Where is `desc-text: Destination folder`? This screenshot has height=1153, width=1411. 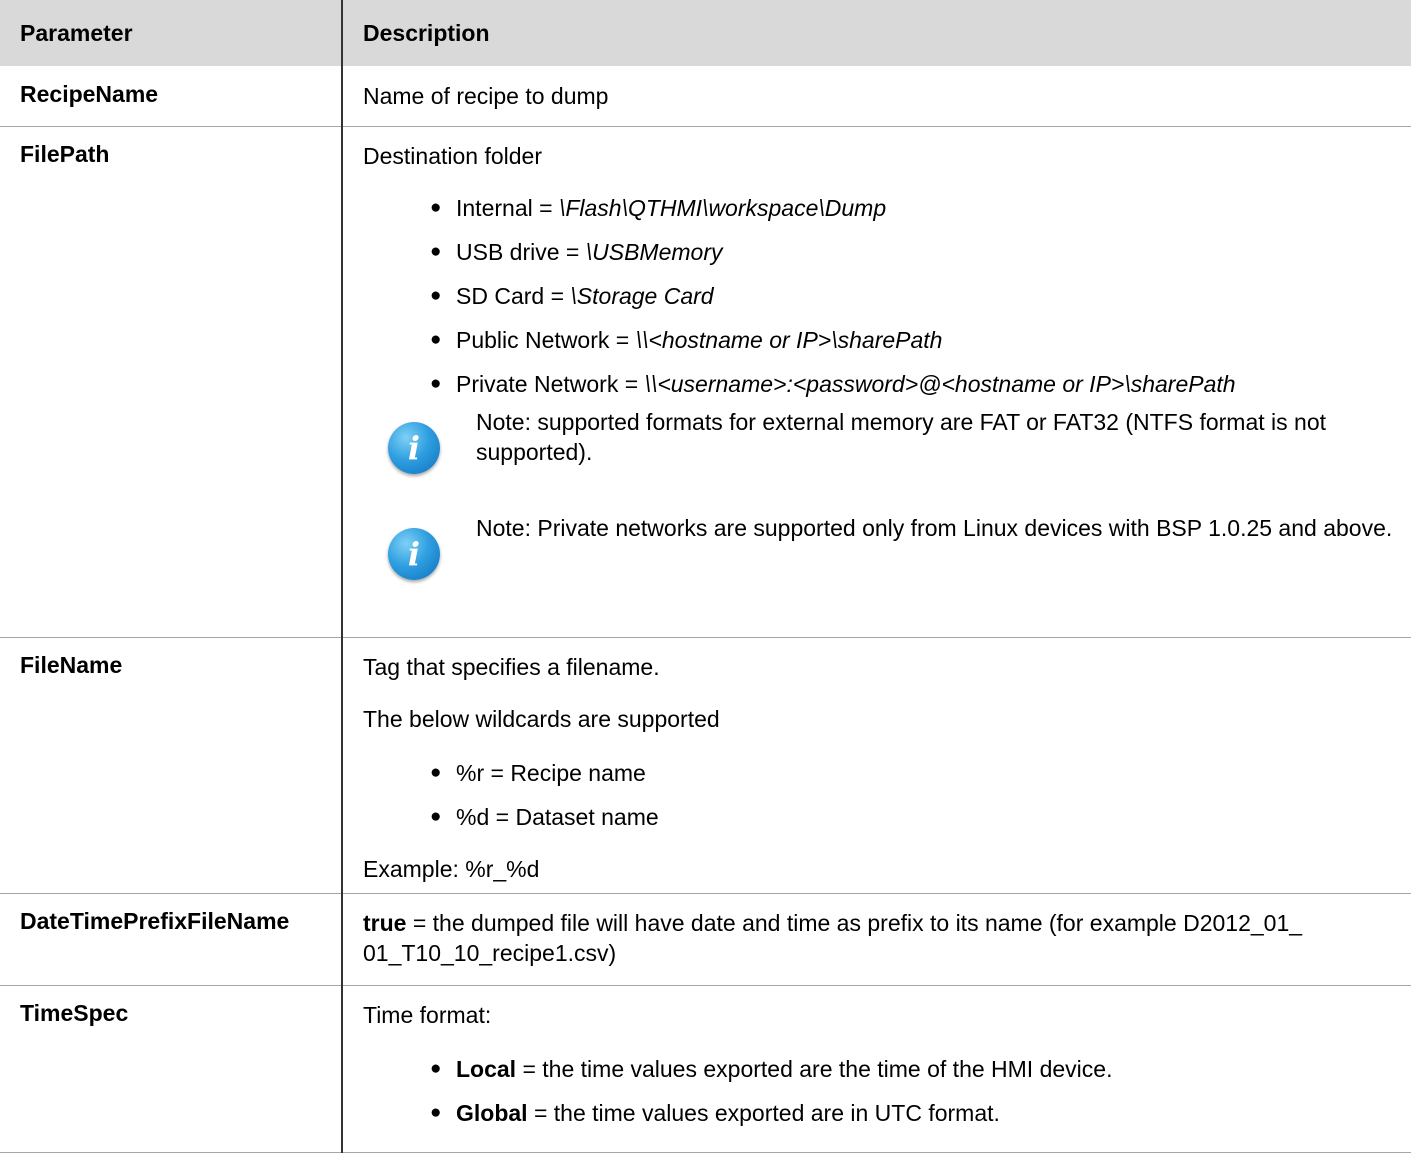
desc-text: Destination folder is located at coordinates (452, 156).